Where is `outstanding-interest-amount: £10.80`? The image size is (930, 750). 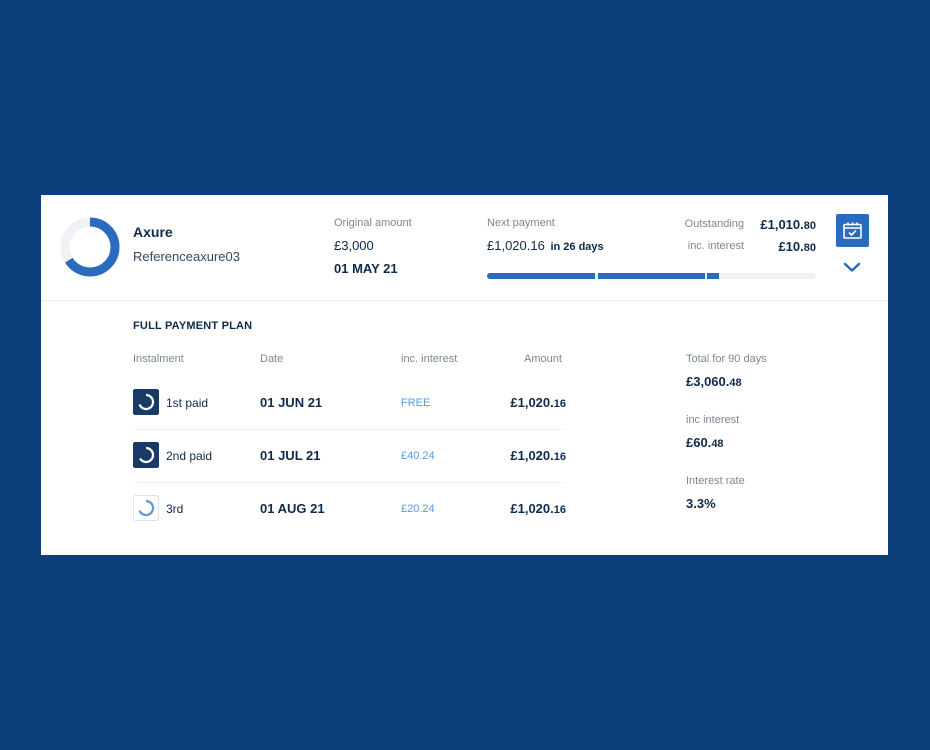
outstanding-interest-amount: £10.80 is located at coordinates (797, 246).